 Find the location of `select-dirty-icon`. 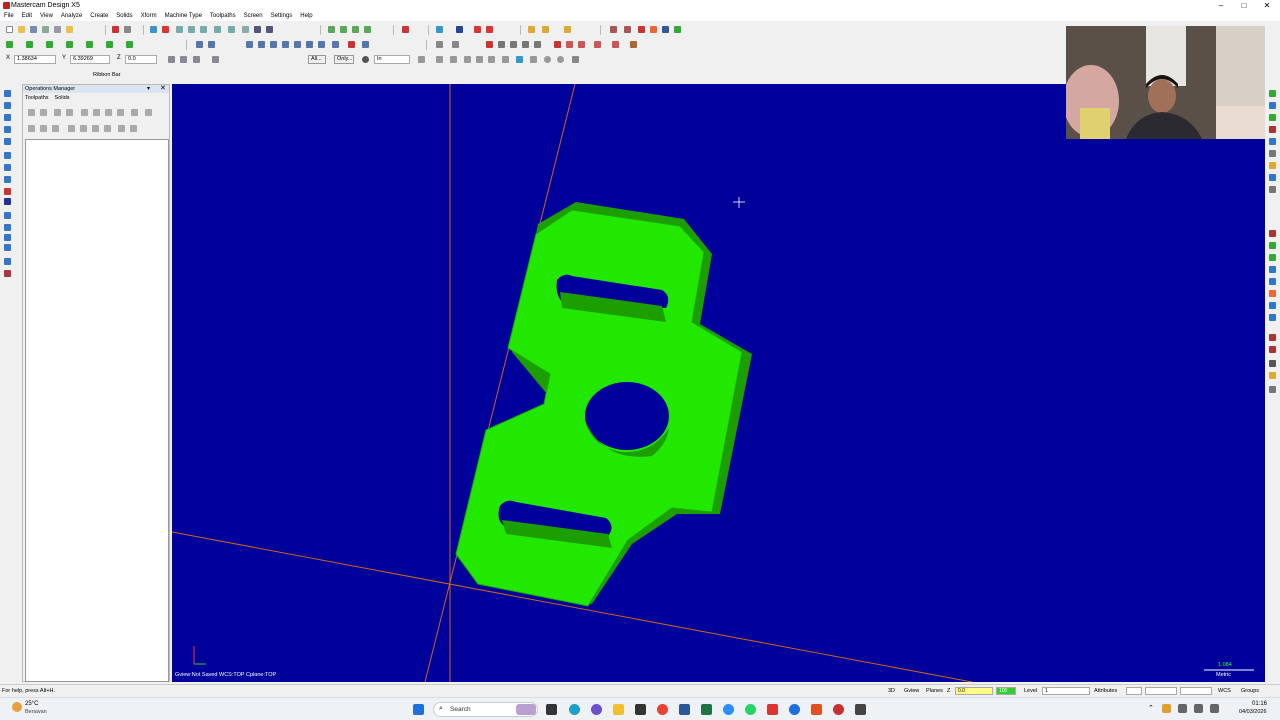

select-dirty-icon is located at coordinates (43, 112).